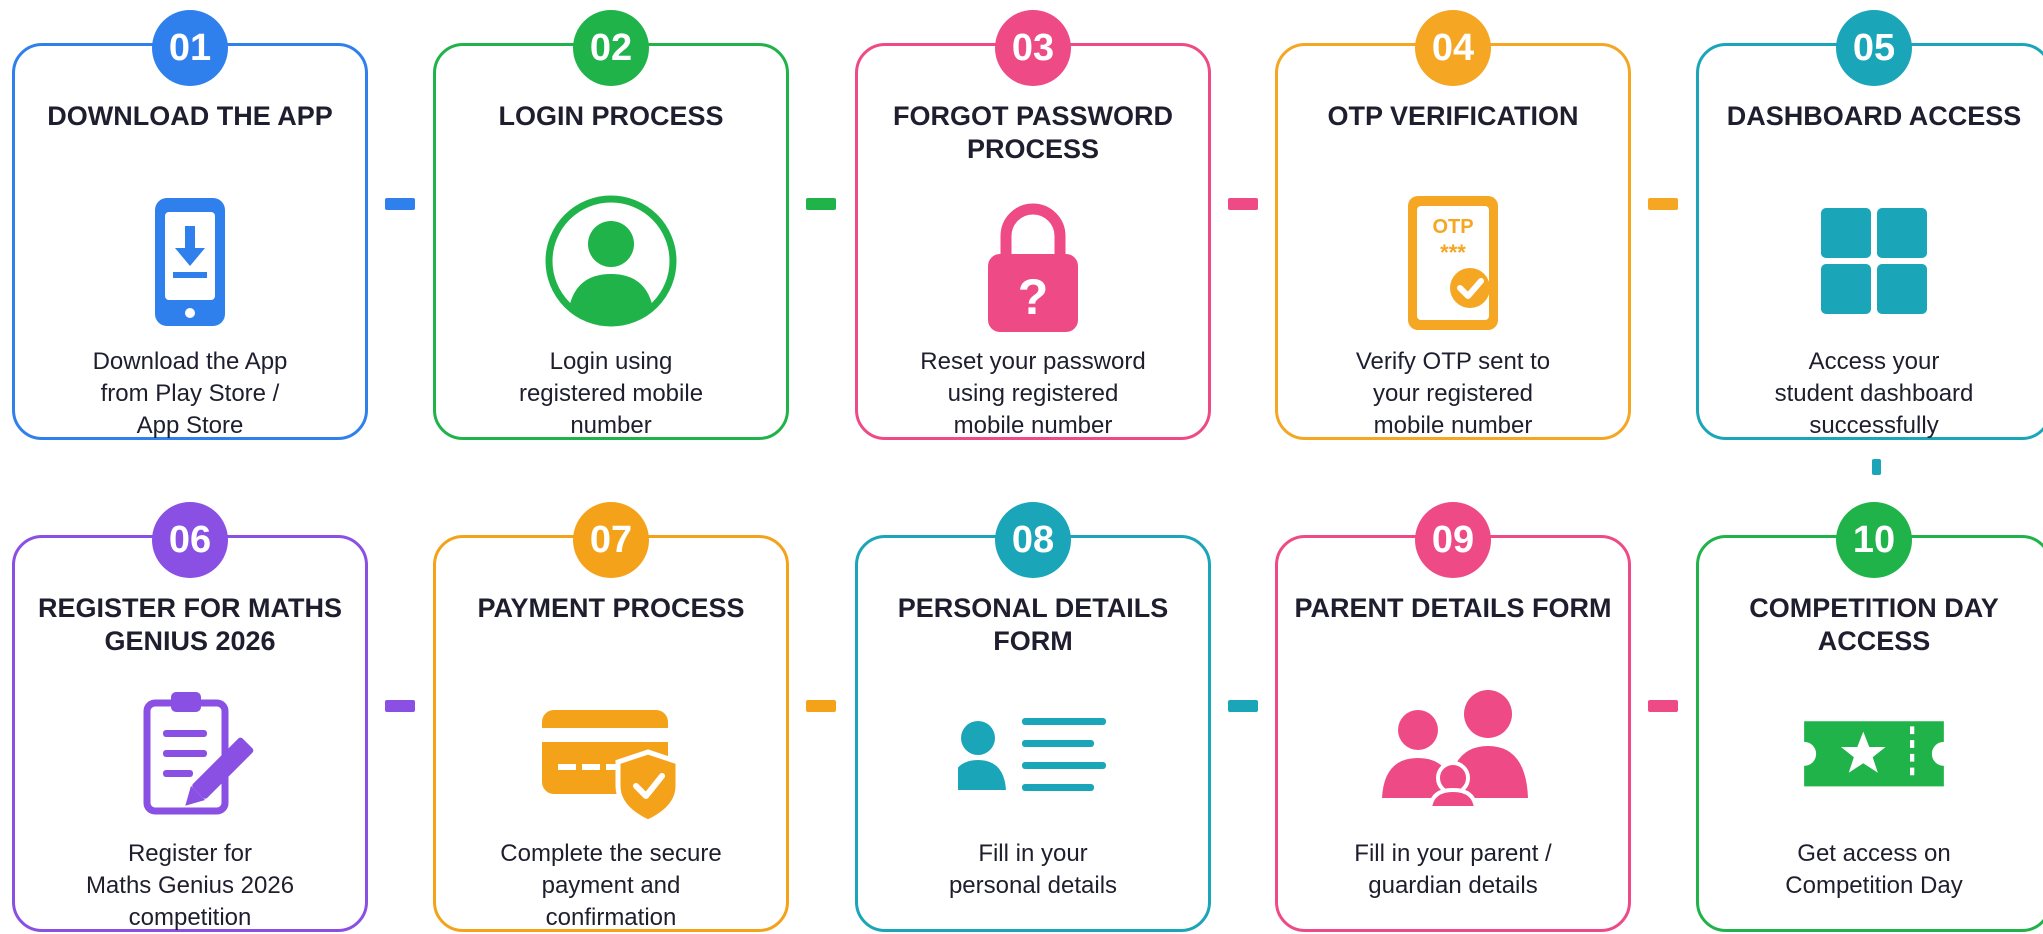  What do you see at coordinates (1033, 361) in the screenshot?
I see `step-description-line: Reset your password` at bounding box center [1033, 361].